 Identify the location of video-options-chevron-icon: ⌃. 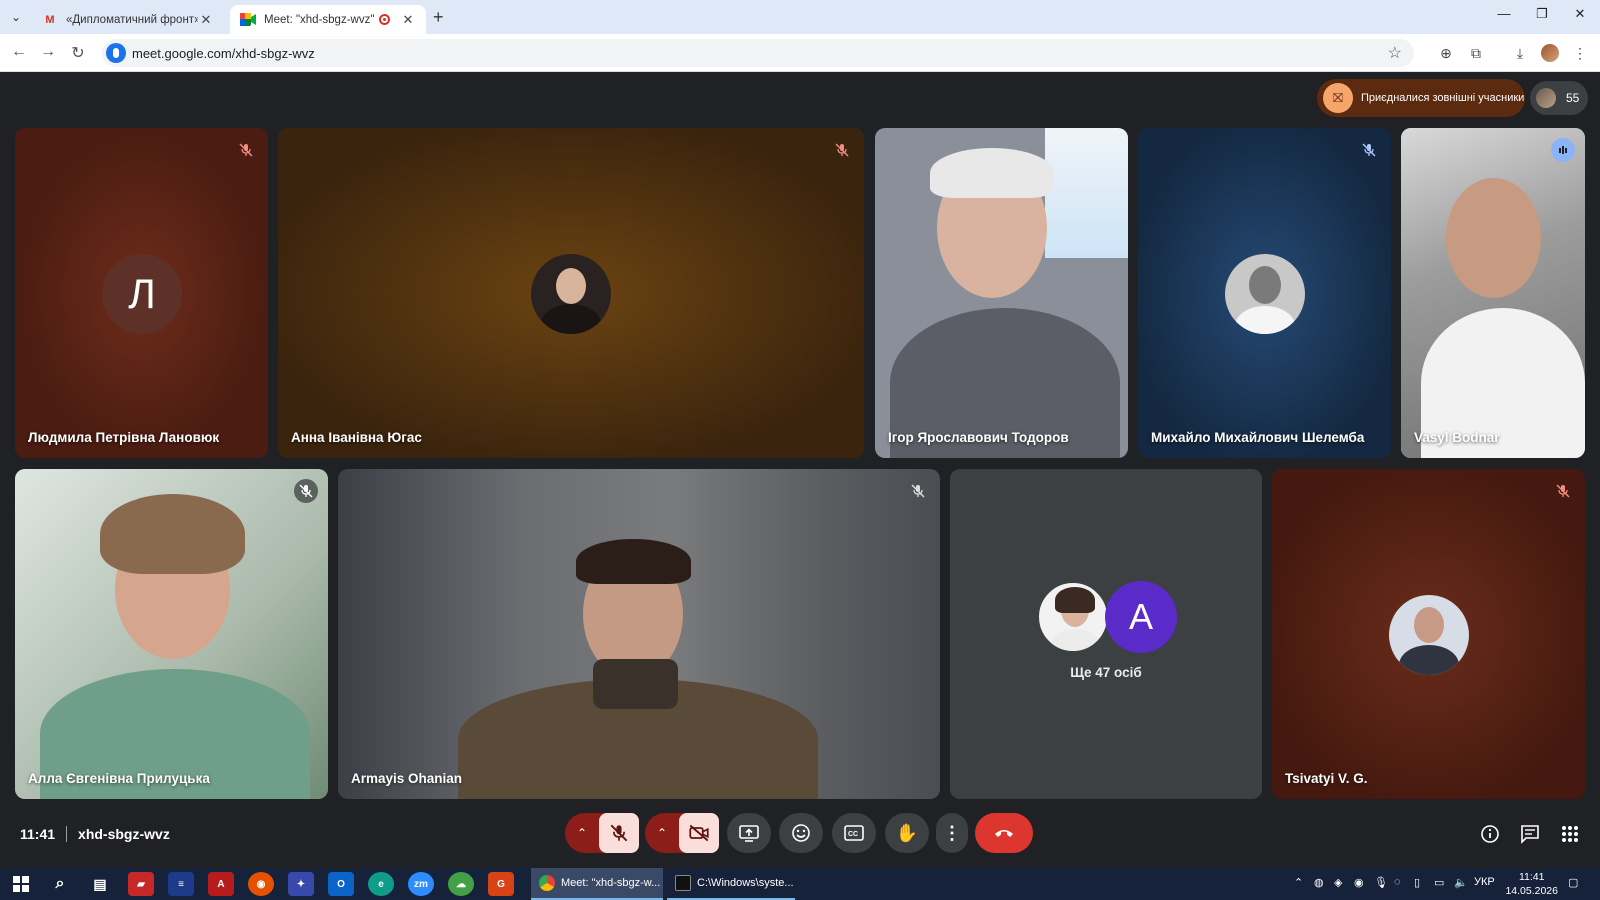
(662, 833).